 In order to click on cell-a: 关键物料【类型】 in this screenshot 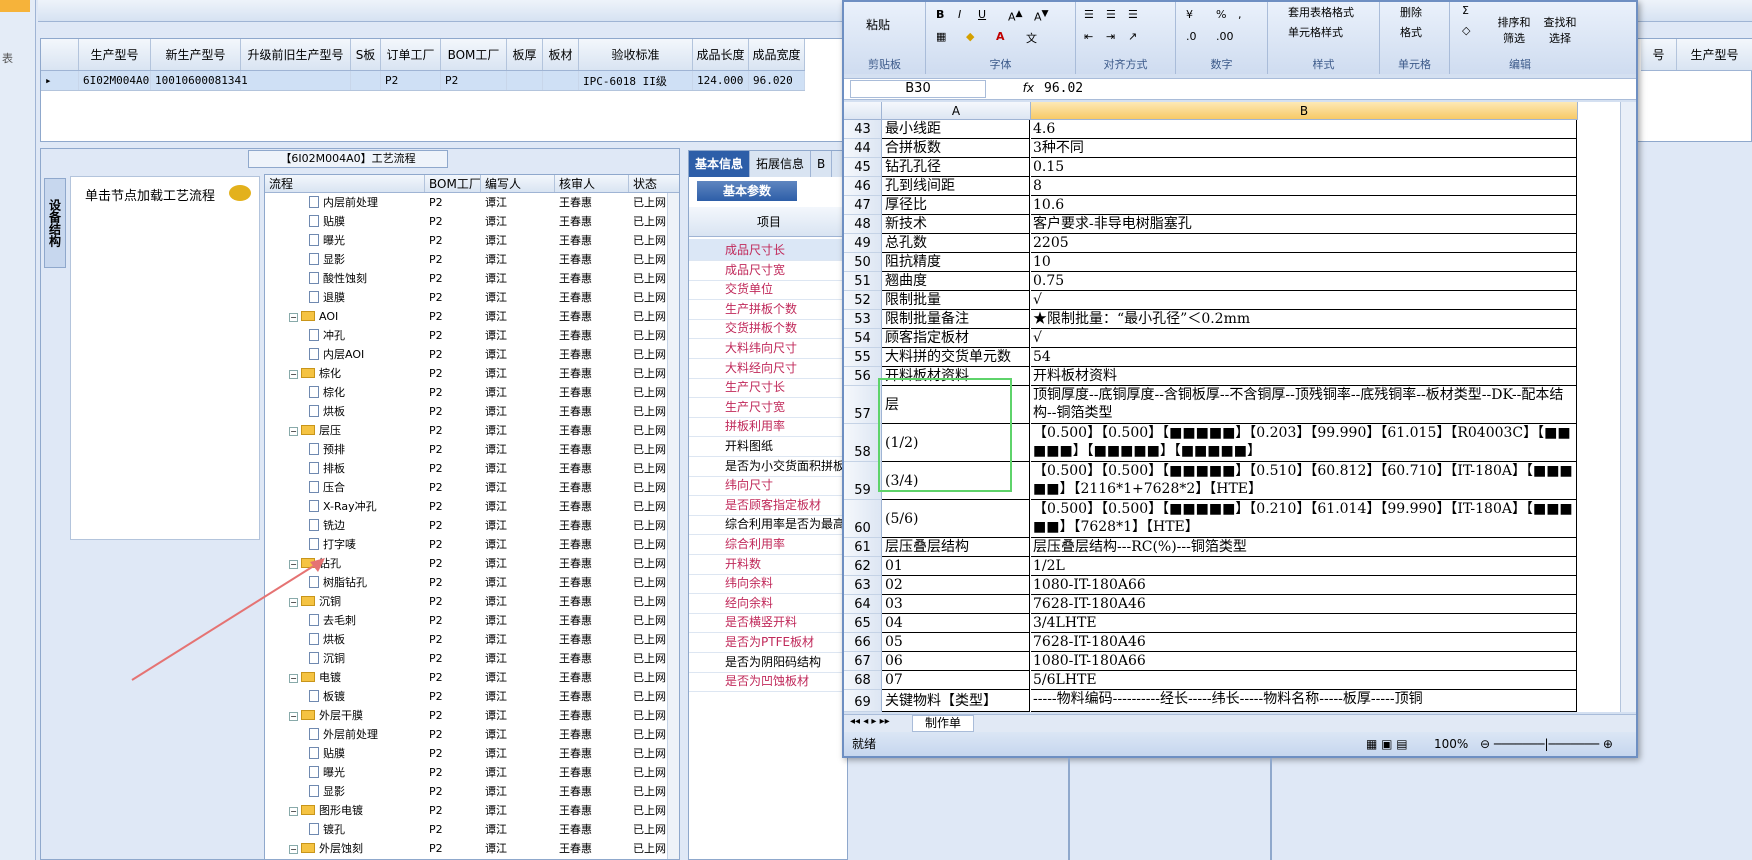, I will do `click(956, 701)`.